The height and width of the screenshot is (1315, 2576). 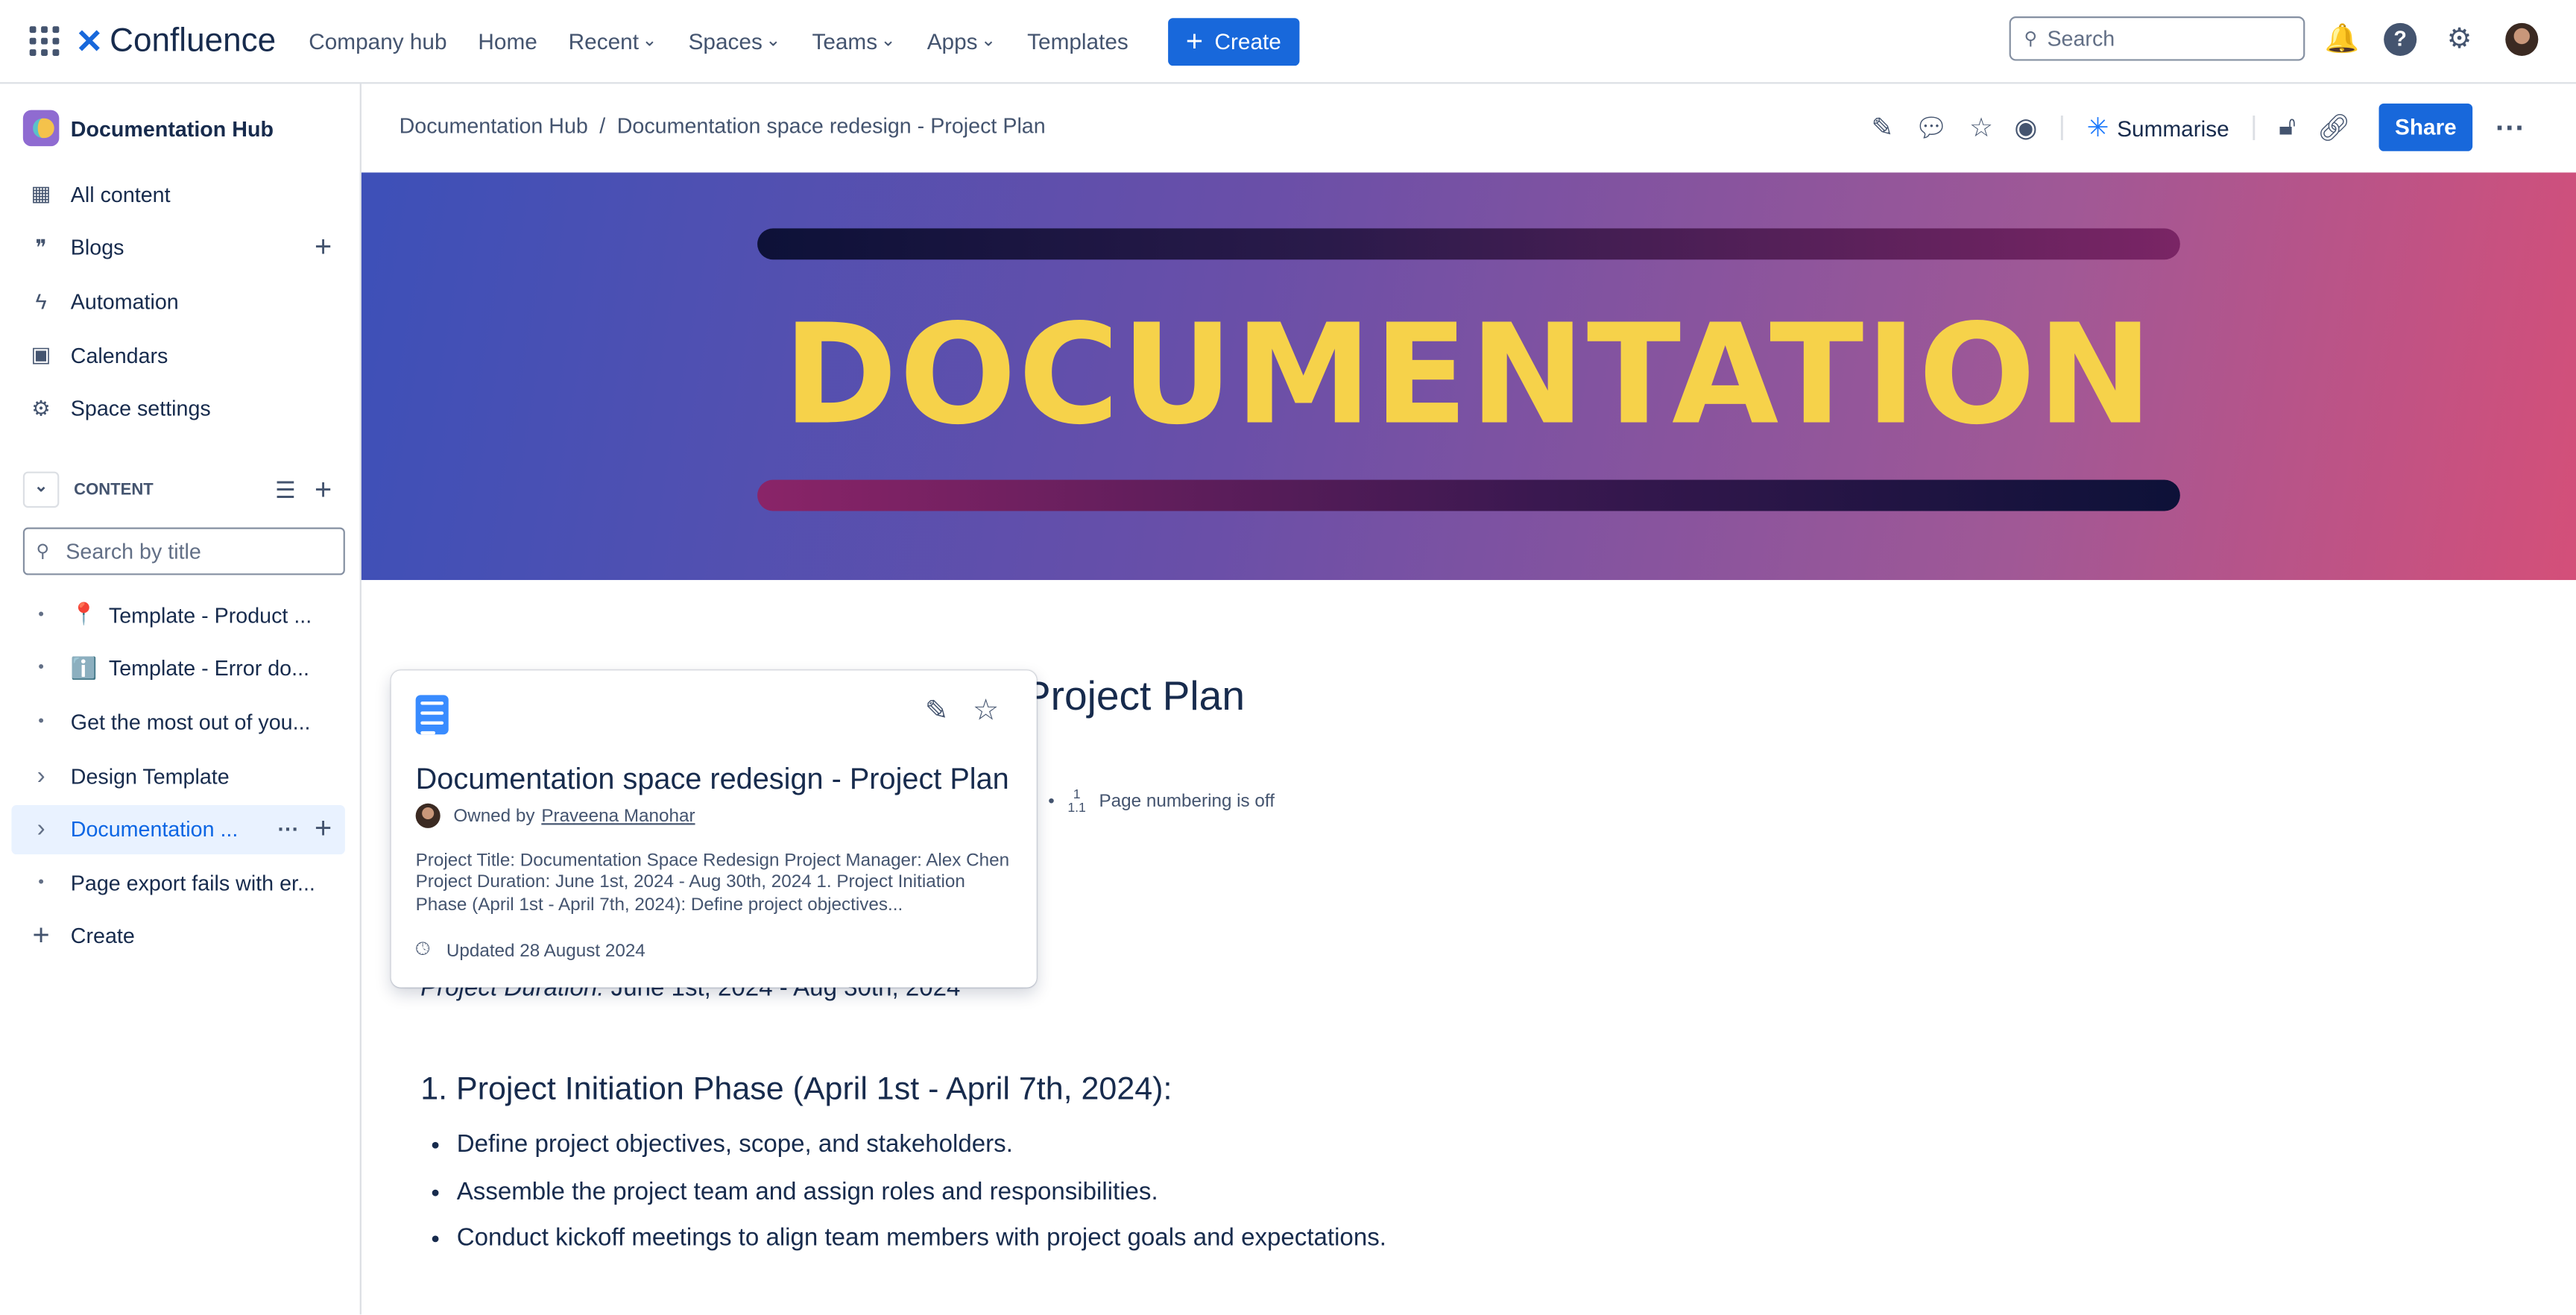 I want to click on sidebar-item-label: All content, so click(x=121, y=194).